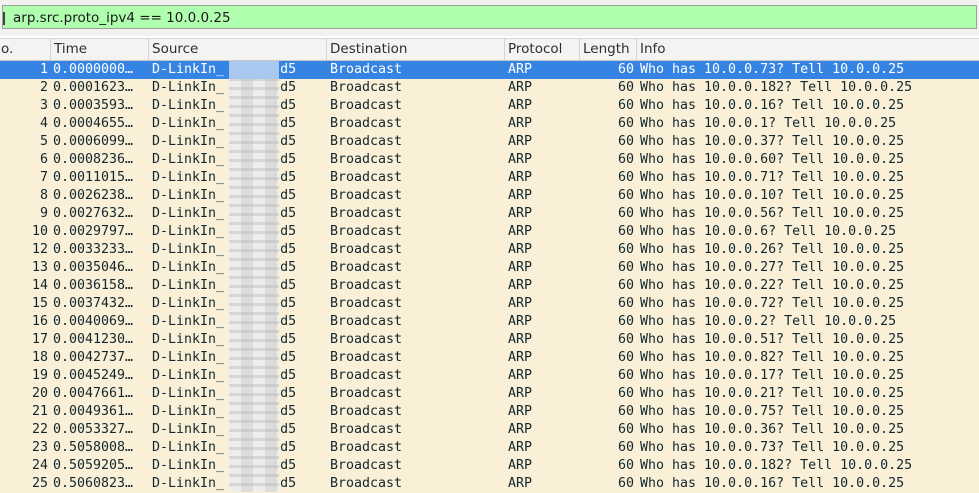  I want to click on packet-number: 25, so click(39, 483).